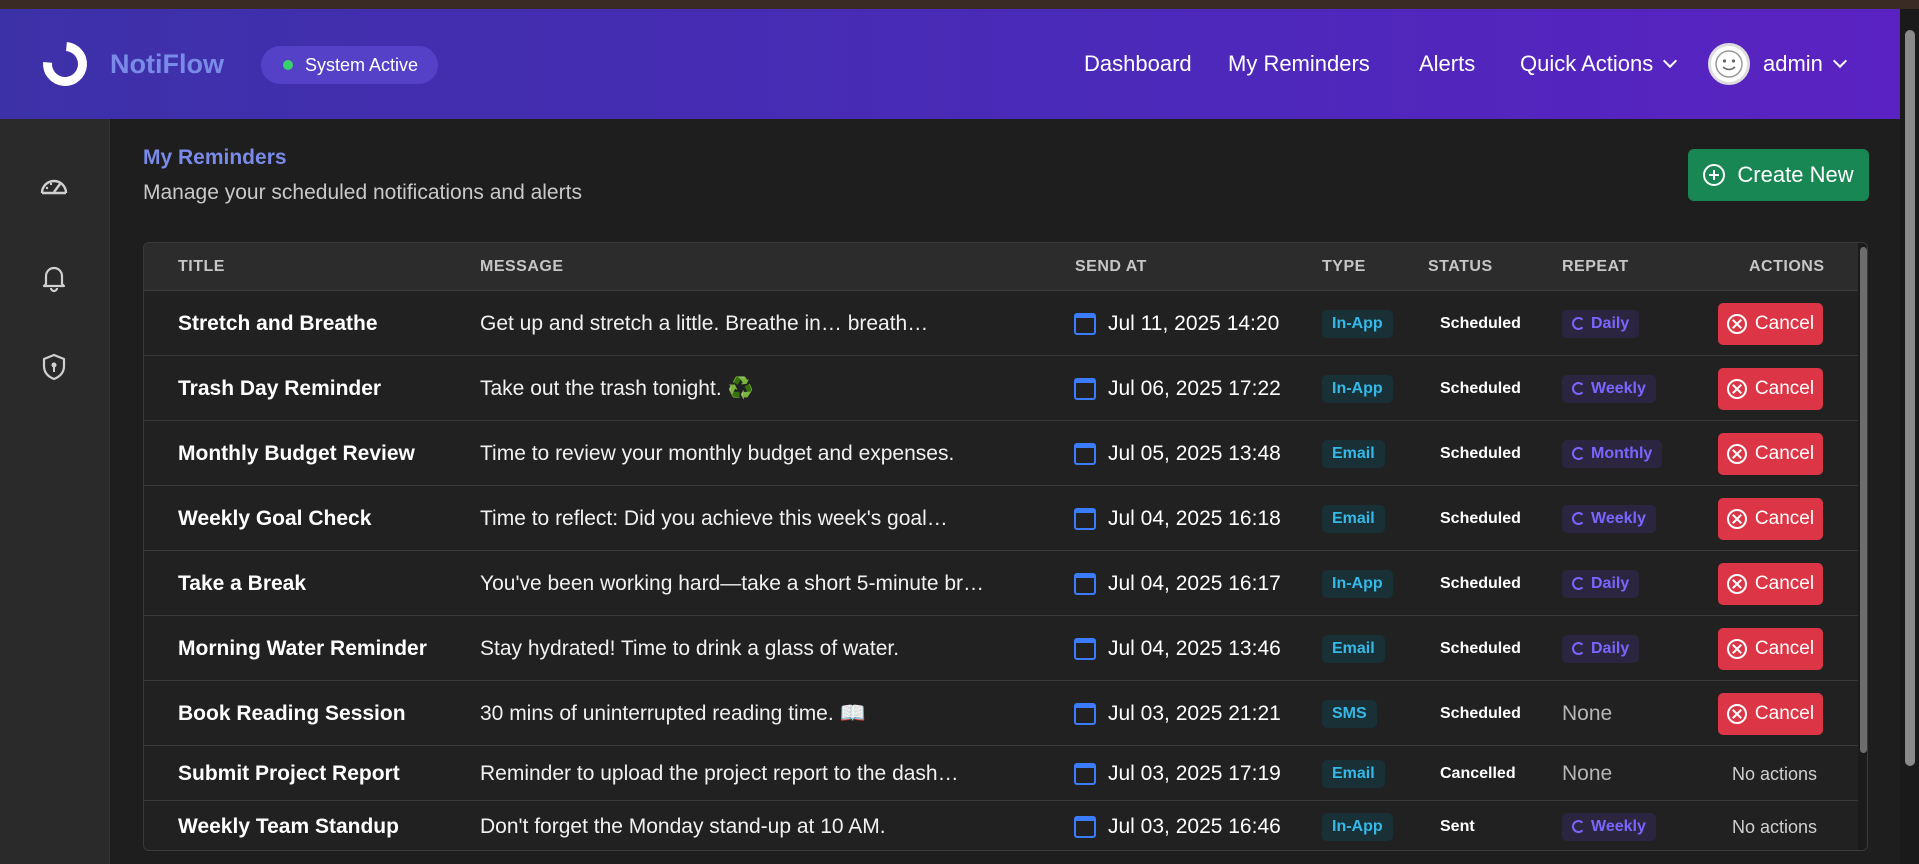  What do you see at coordinates (1775, 826) in the screenshot?
I see `no-actions-text: No actions` at bounding box center [1775, 826].